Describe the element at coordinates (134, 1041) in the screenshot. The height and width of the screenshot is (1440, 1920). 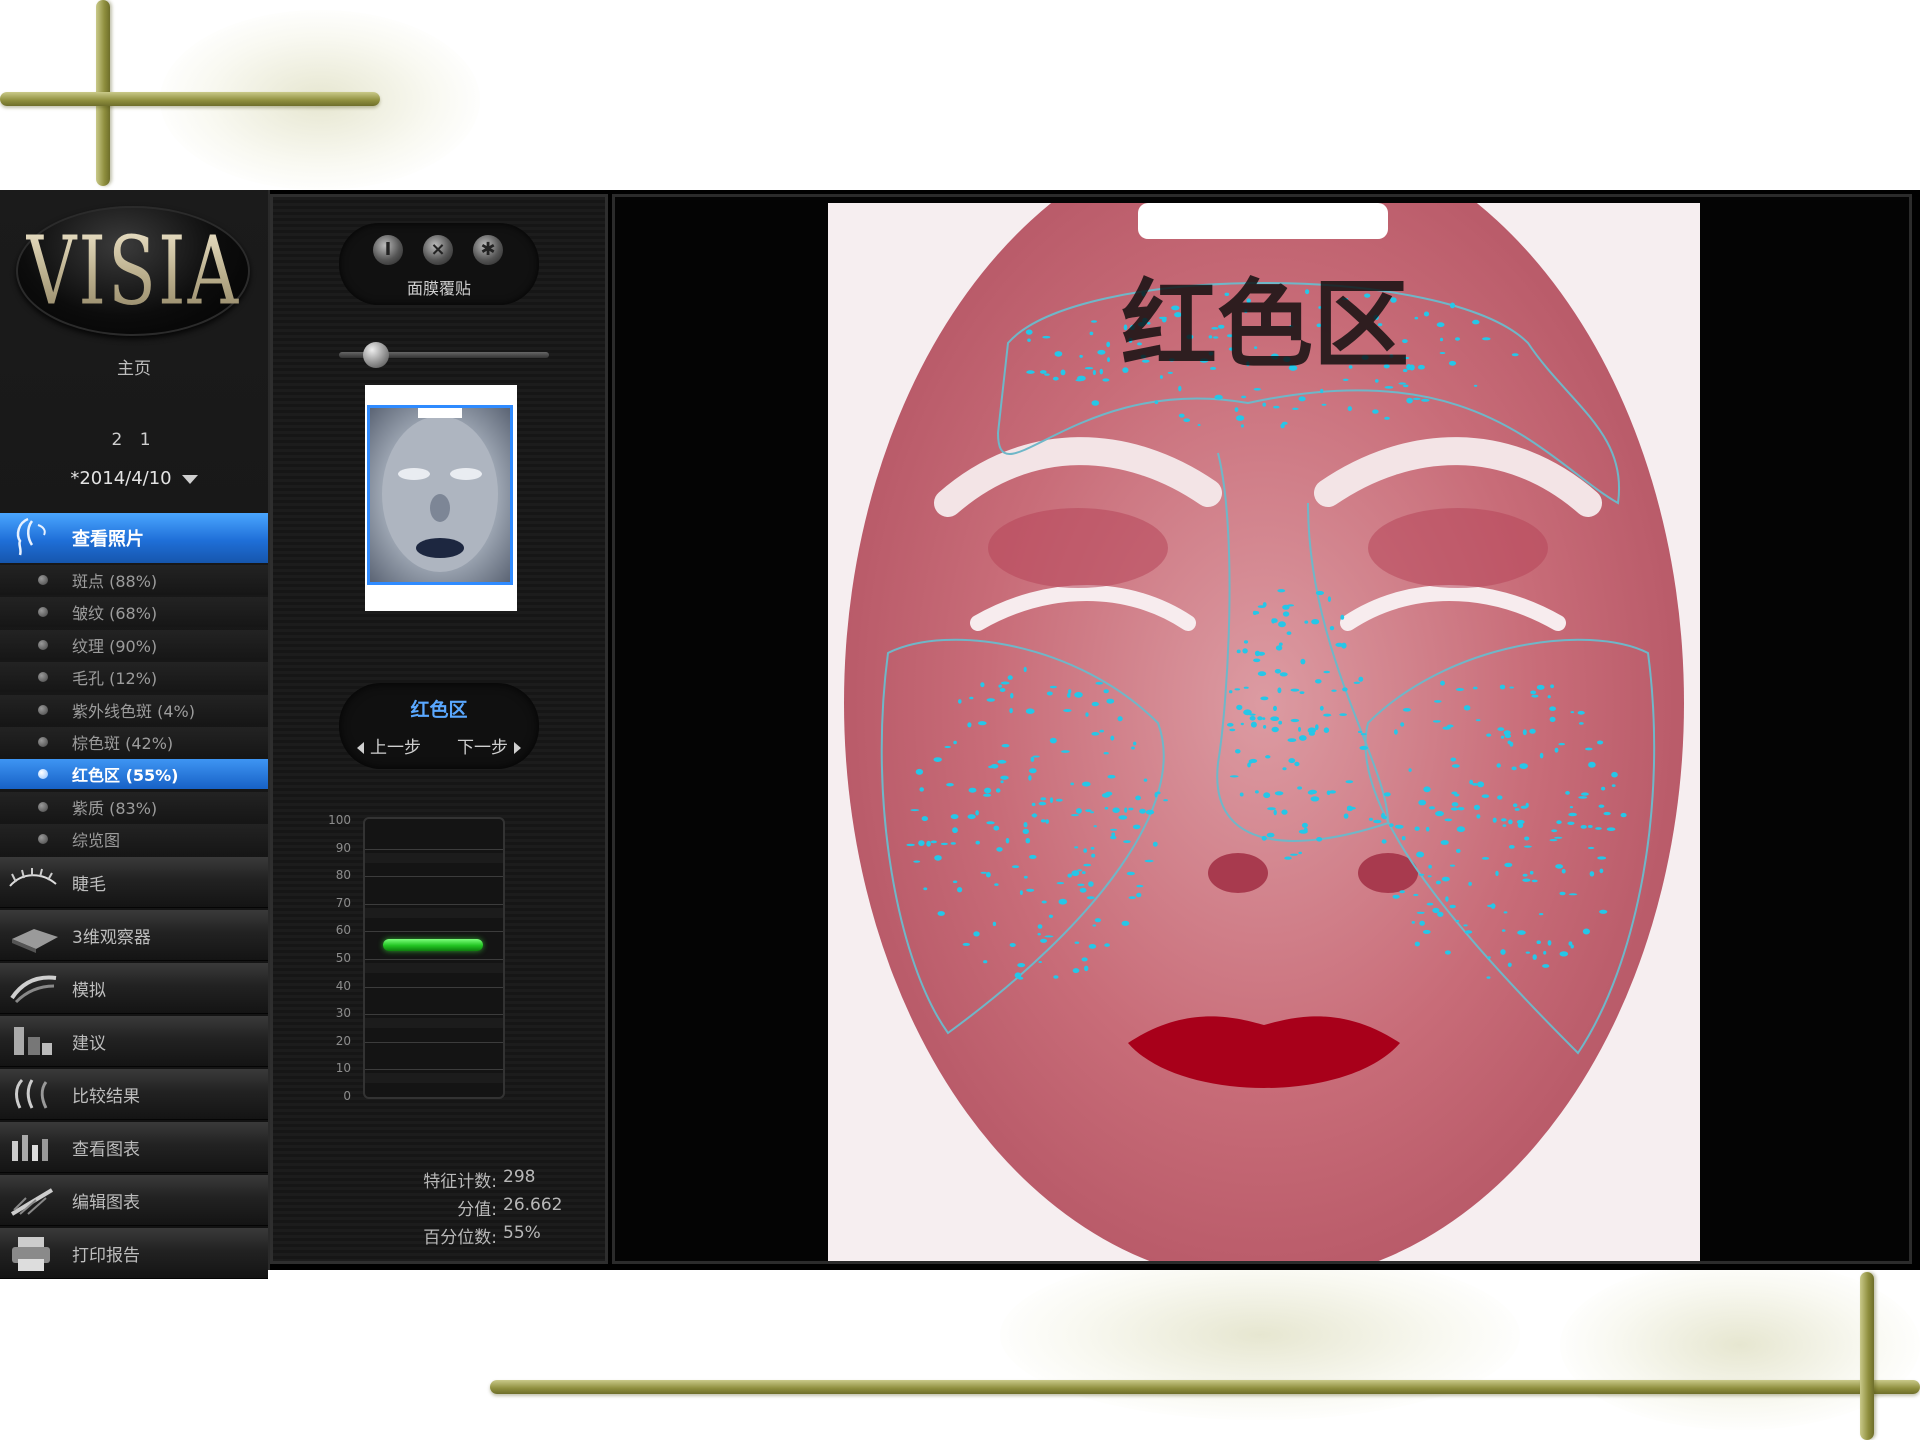
I see `main-nav-item: 建议` at that location.